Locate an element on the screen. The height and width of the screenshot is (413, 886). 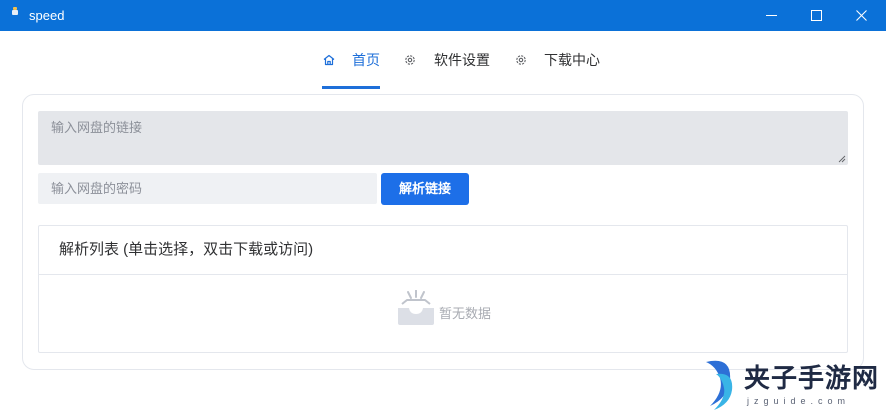
watermark-subtext: jzguide.com is located at coordinates (799, 401).